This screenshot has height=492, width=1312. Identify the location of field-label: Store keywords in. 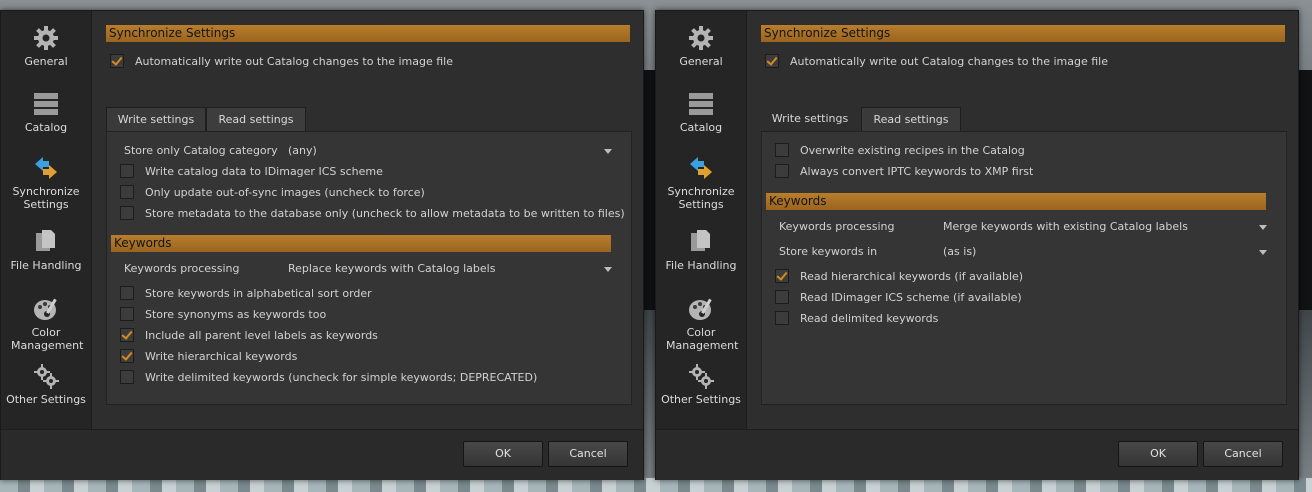
(828, 251).